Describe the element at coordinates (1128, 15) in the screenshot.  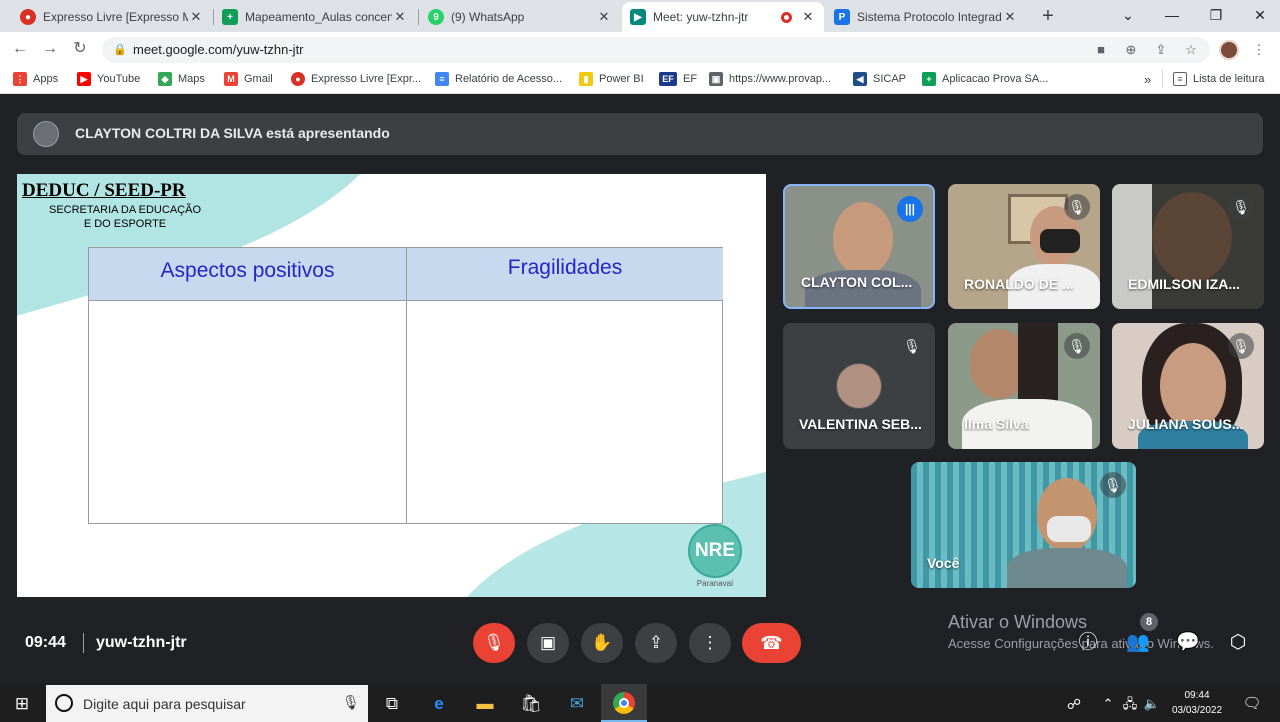
I see `tab-search-icon: ⌄` at that location.